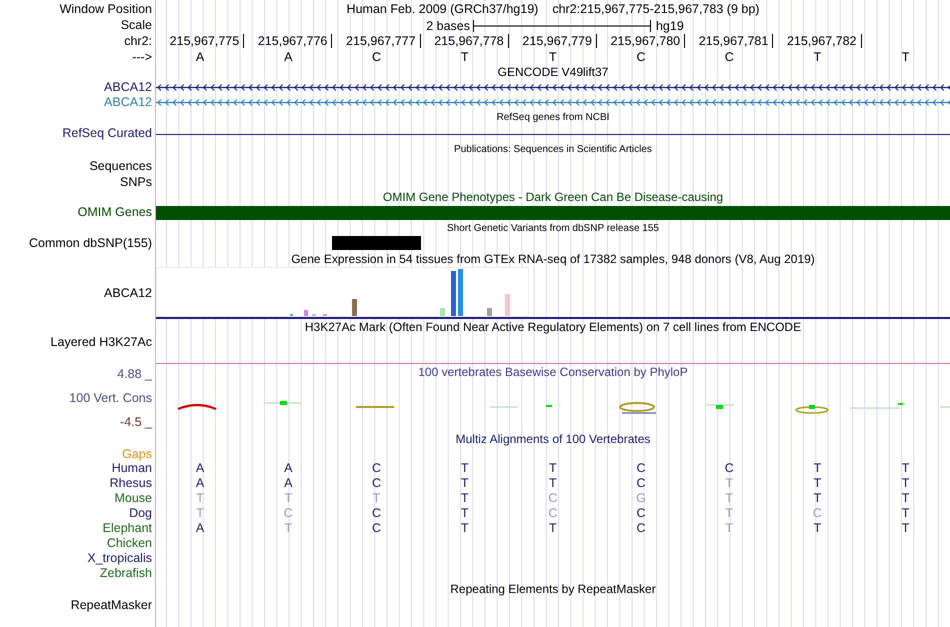  I want to click on species-label: Mouse, so click(133, 498).